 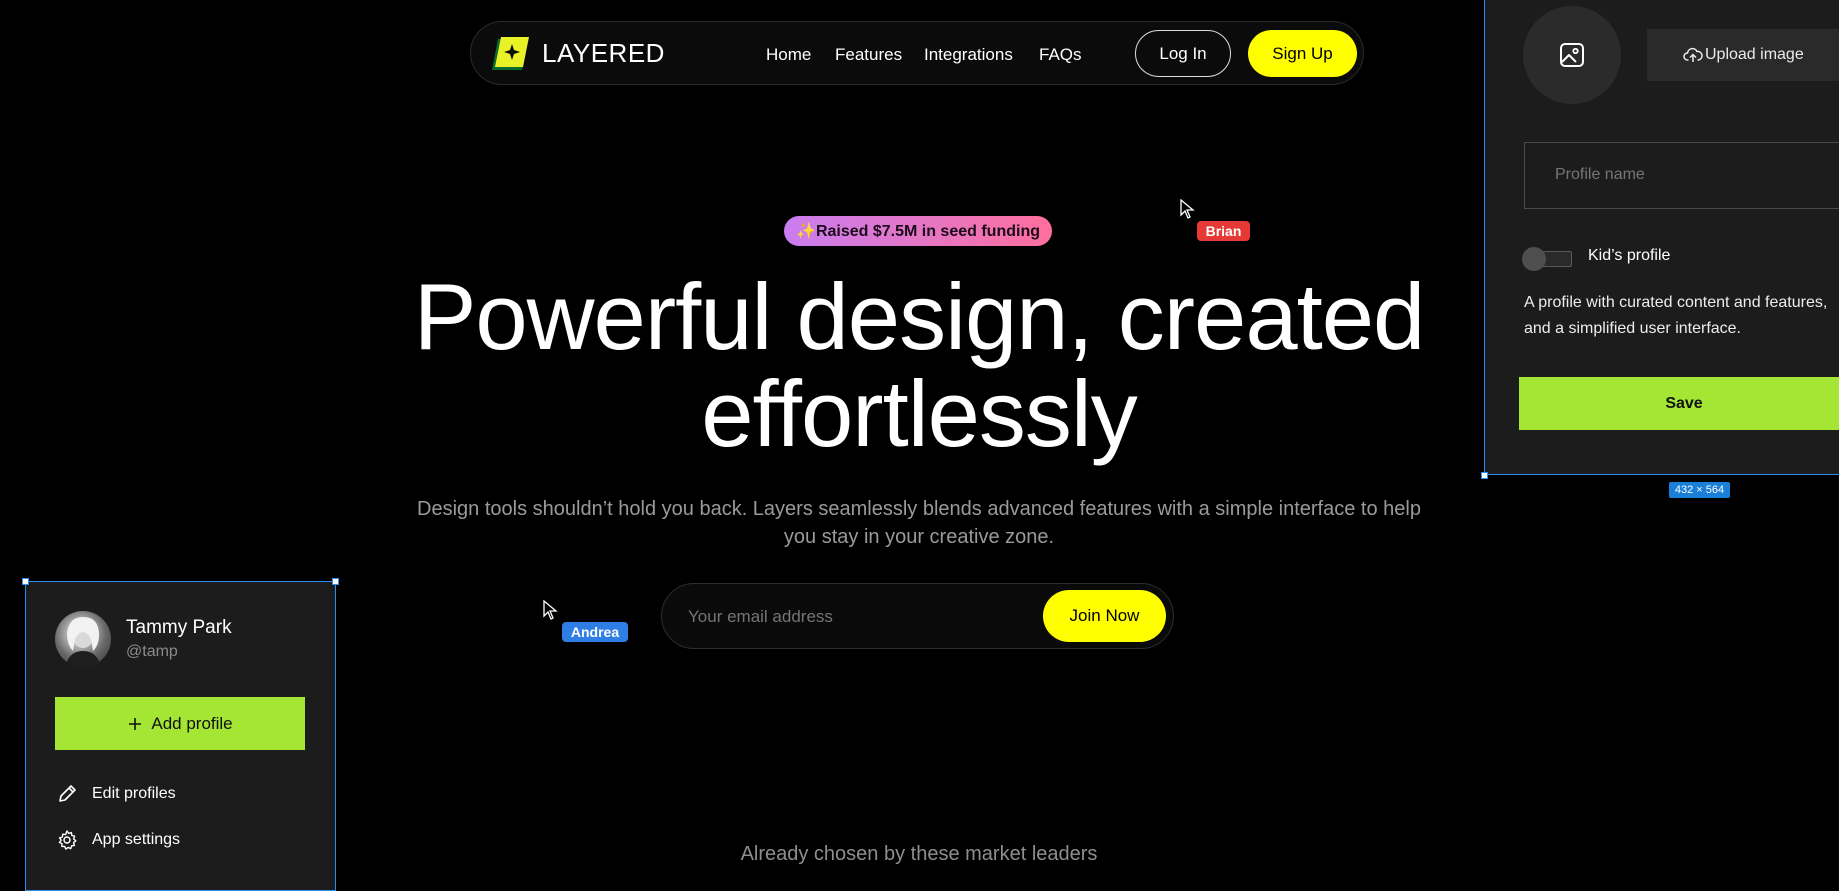 I want to click on hero-title-line1: Powerful design, created, so click(x=919, y=316).